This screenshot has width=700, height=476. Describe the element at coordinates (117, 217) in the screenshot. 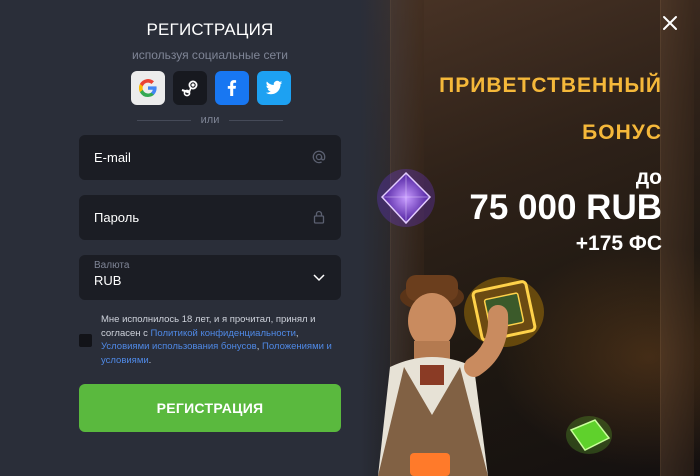

I see `password-placeholder: Пароль` at that location.